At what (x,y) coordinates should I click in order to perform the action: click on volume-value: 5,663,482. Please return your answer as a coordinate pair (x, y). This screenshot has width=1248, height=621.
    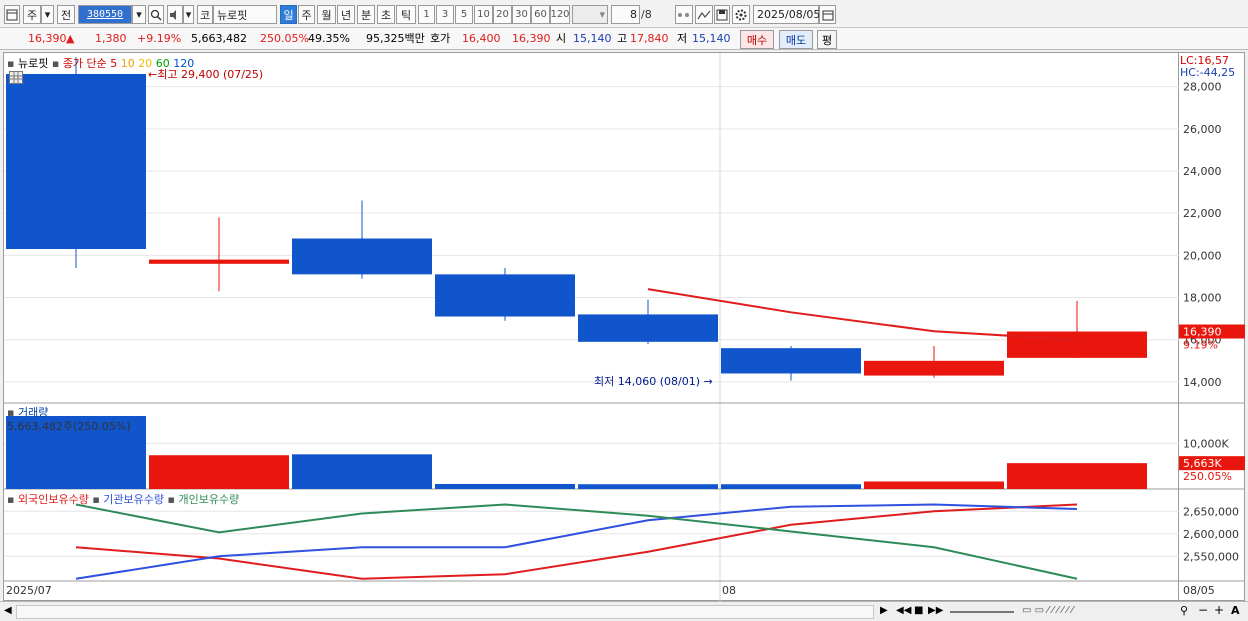
    Looking at the image, I should click on (219, 38).